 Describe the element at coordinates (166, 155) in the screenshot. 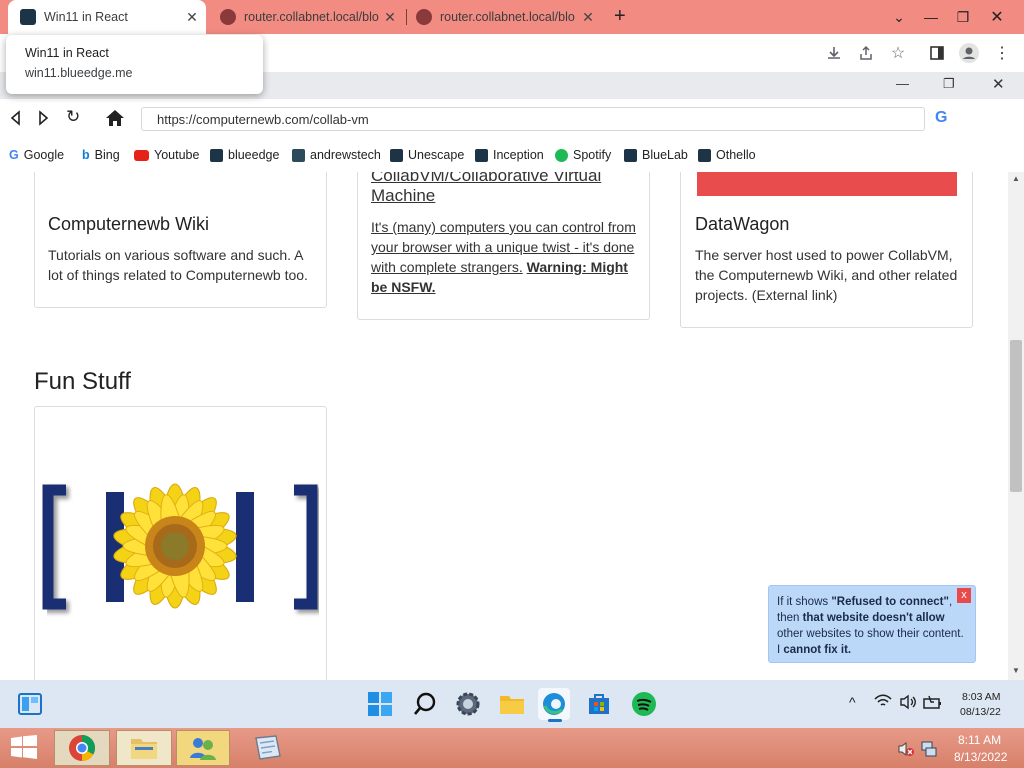

I see `bookmark-youtube: Youtube` at that location.